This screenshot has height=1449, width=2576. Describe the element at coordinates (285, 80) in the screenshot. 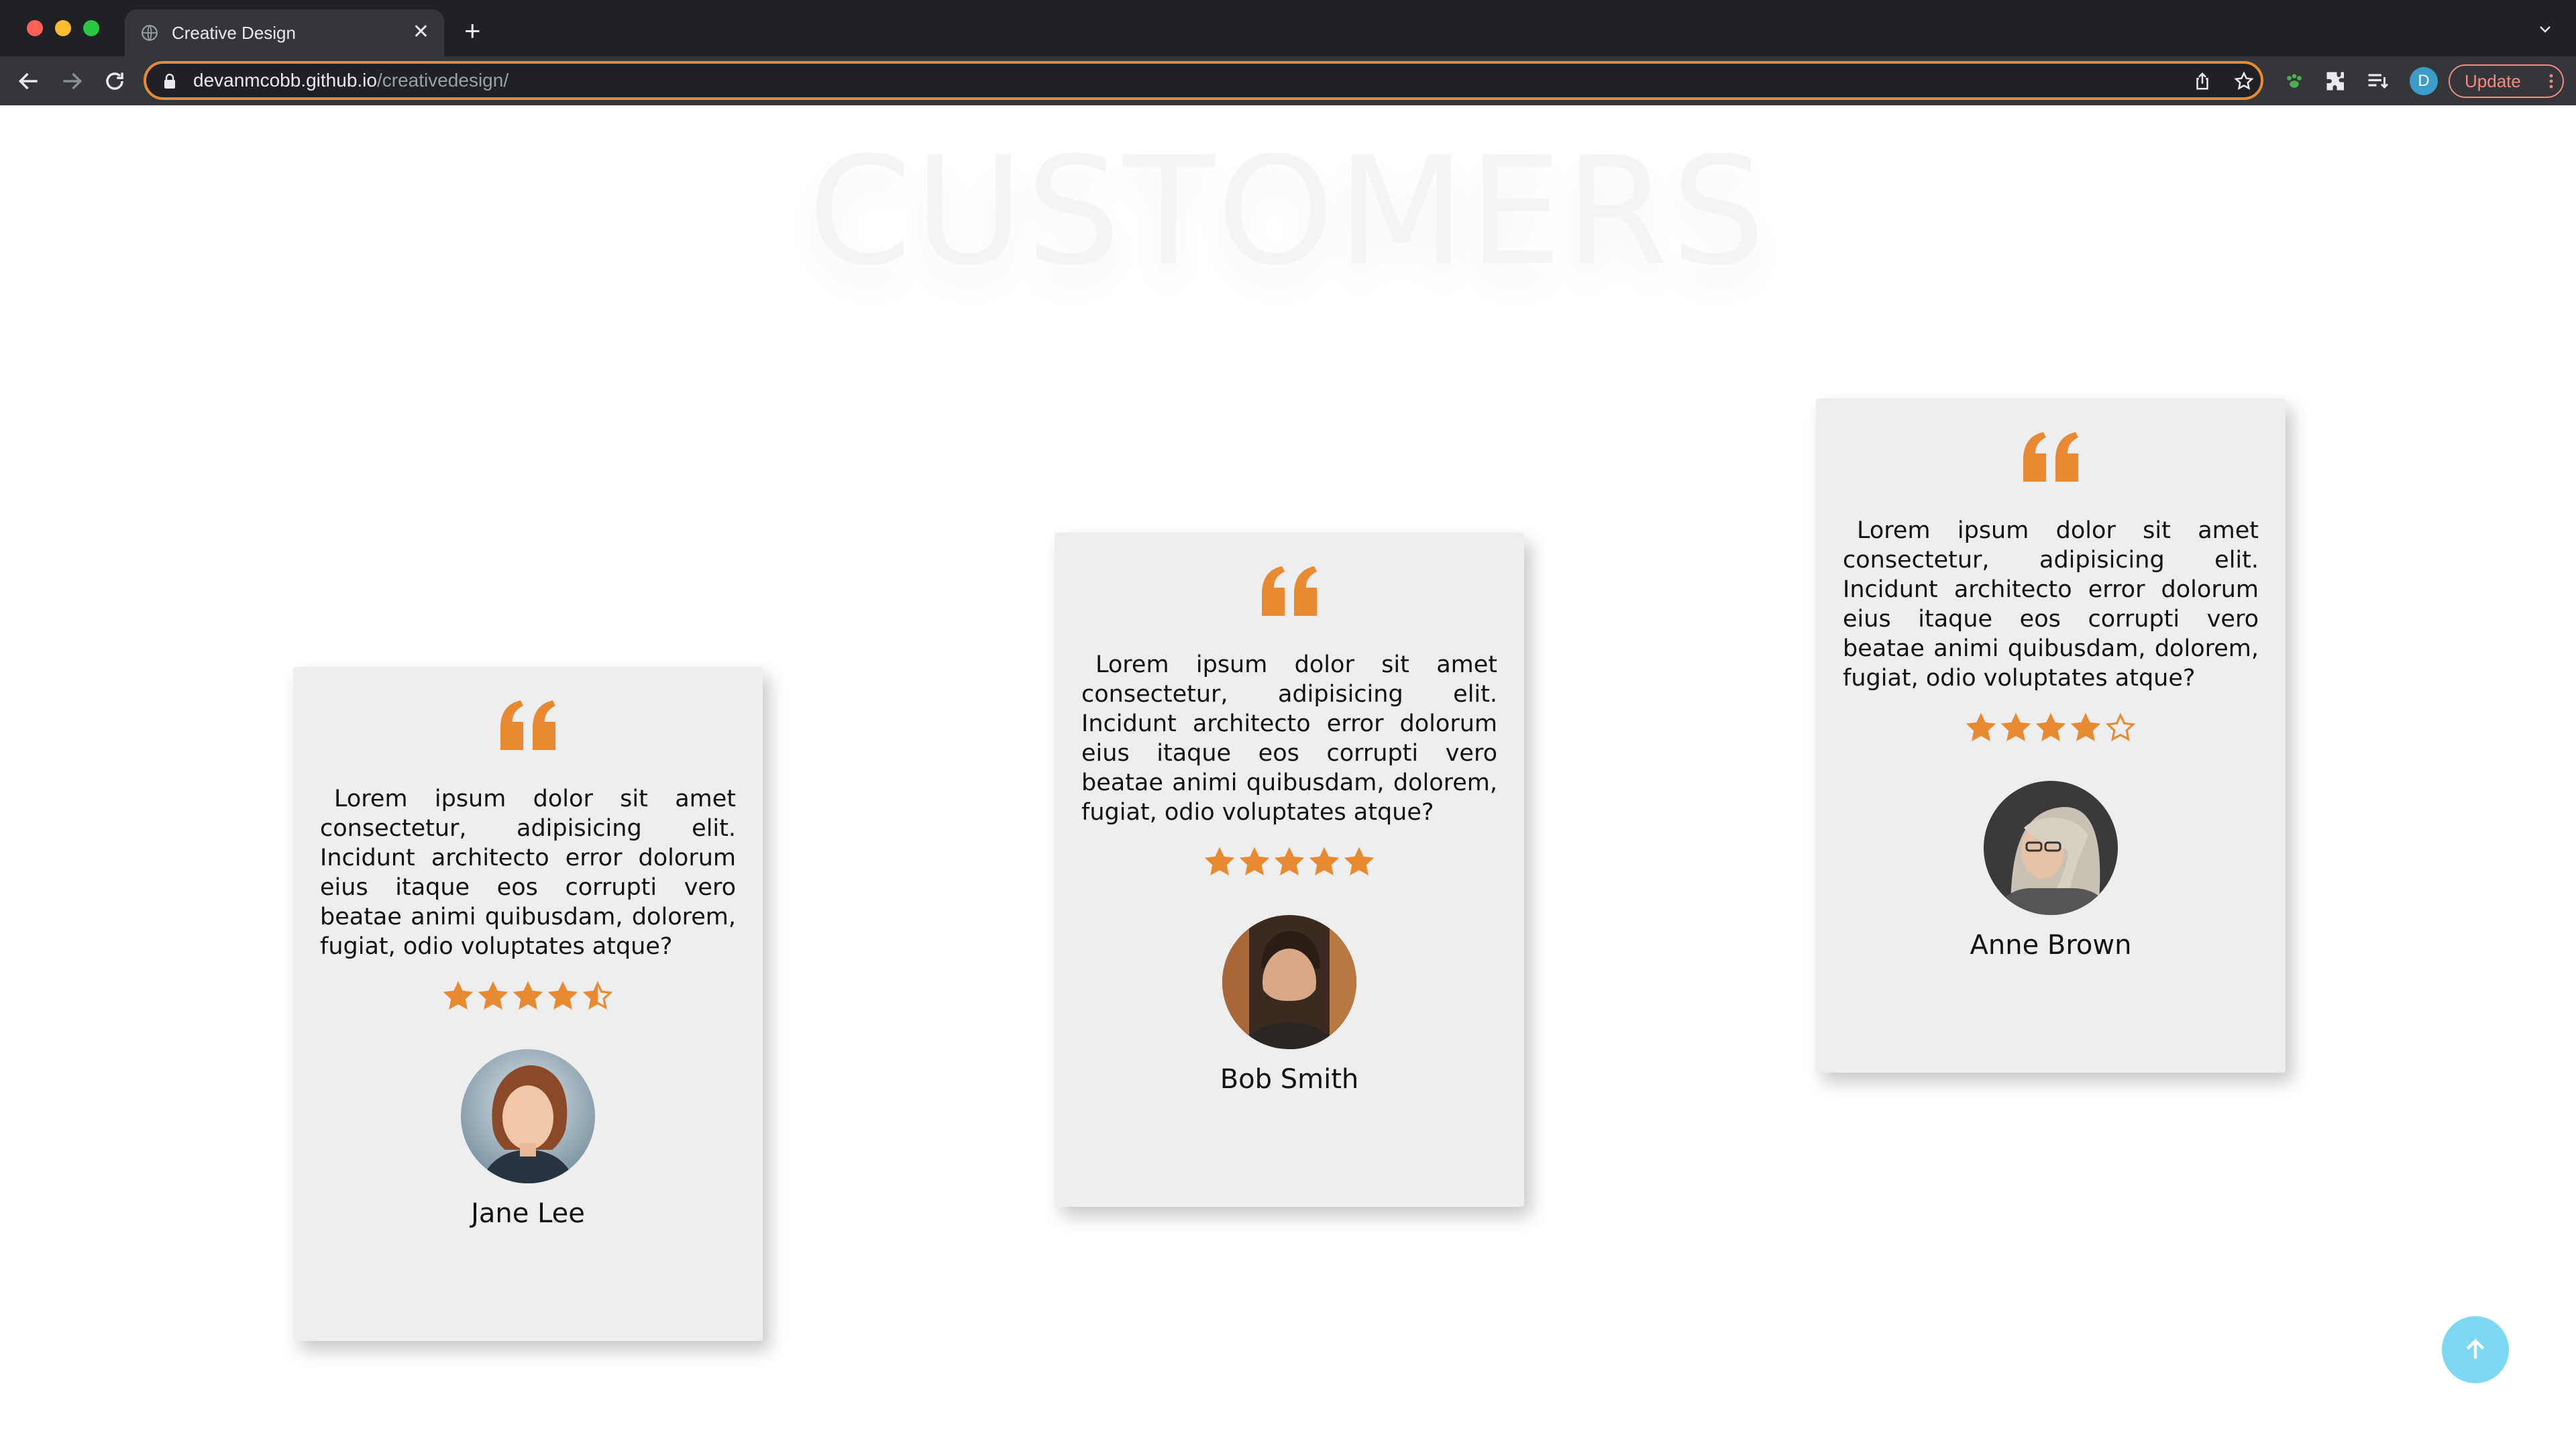

I see `url-host: devanmcobb.github.io` at that location.